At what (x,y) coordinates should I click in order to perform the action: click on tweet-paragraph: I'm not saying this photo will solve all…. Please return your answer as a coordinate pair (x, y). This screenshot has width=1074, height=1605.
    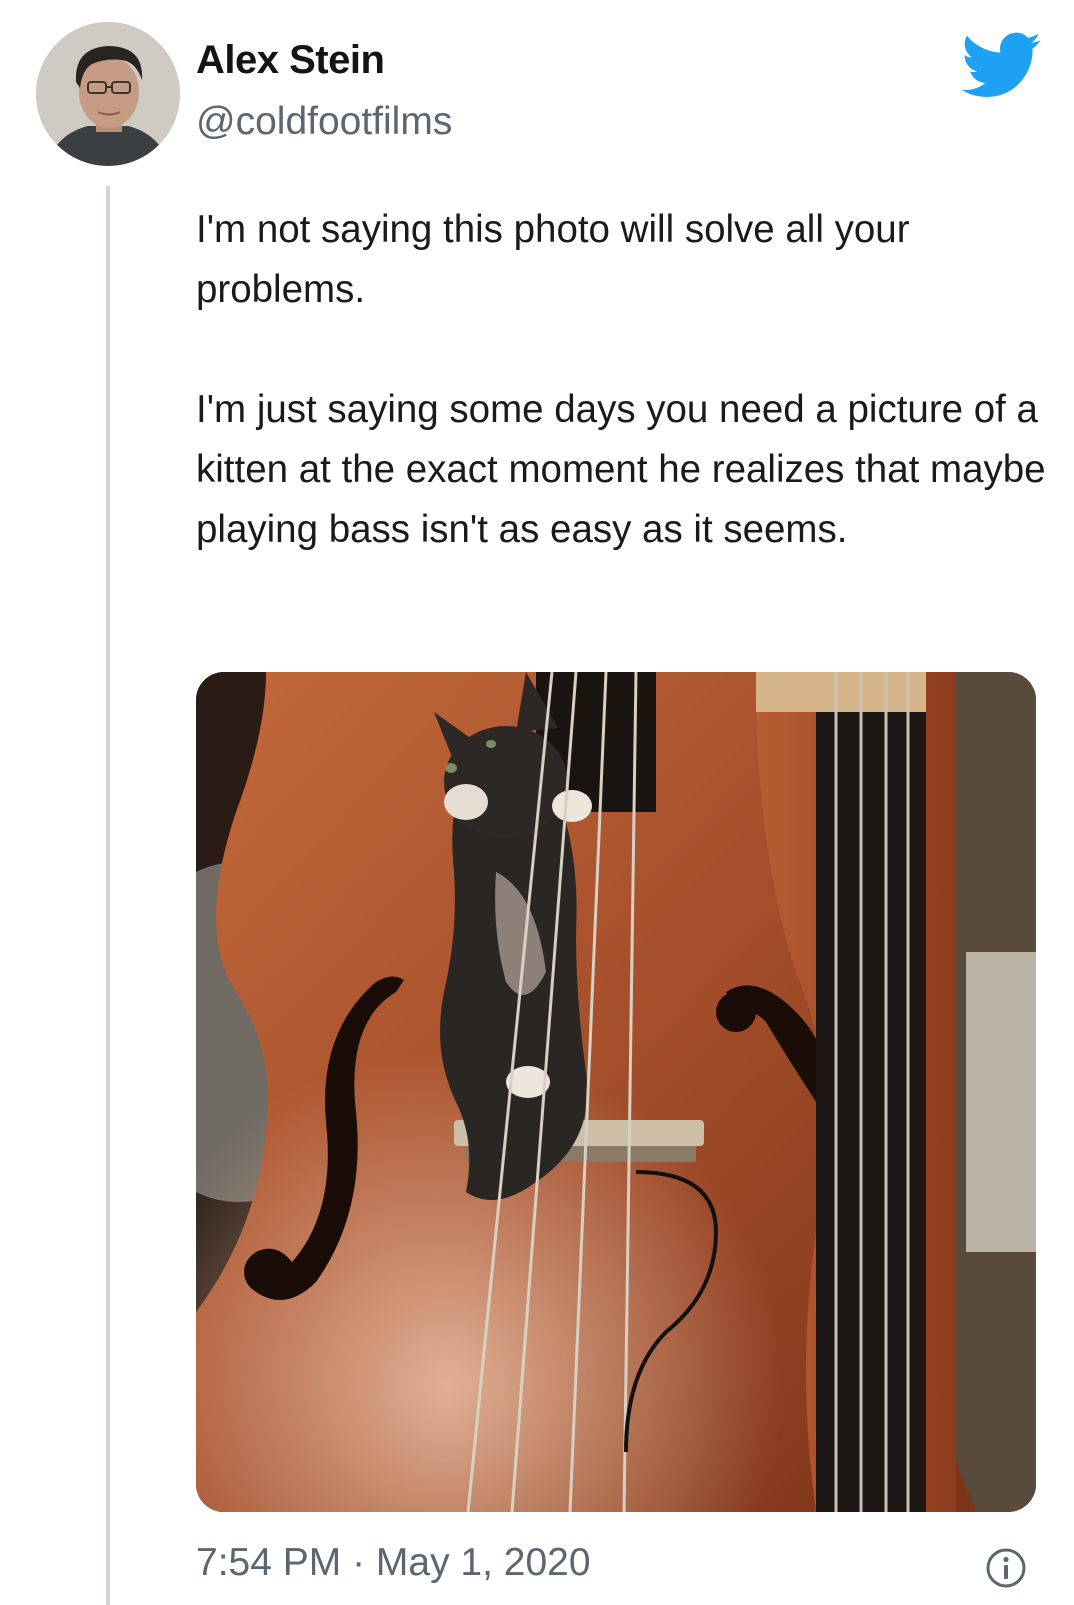
    Looking at the image, I should click on (553, 259).